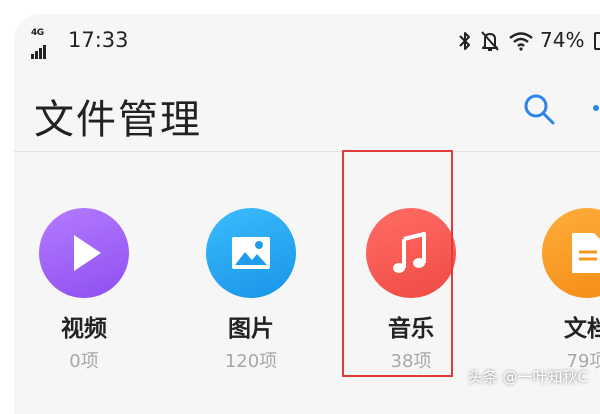  What do you see at coordinates (37, 33) in the screenshot?
I see `network-type: 4G` at bounding box center [37, 33].